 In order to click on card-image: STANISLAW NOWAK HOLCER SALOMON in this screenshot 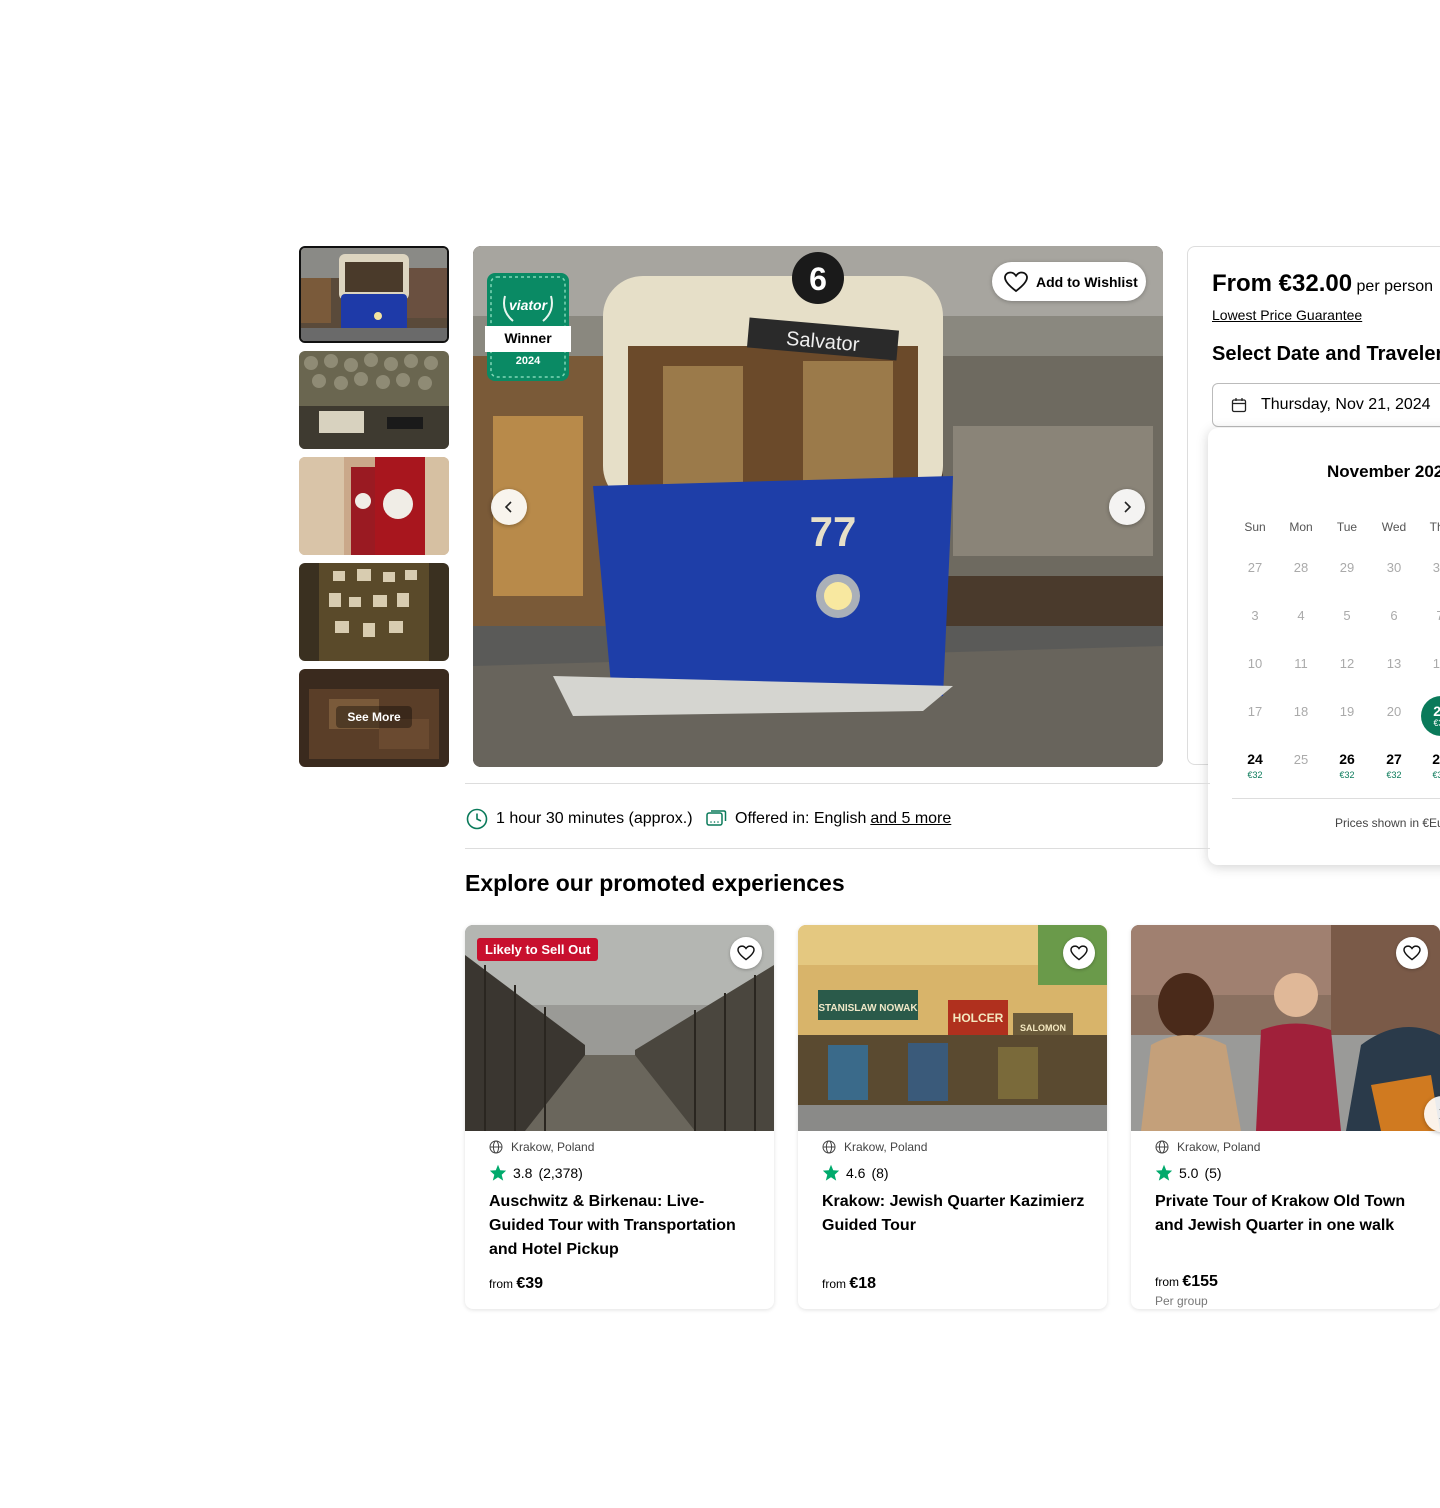, I will do `click(952, 1028)`.